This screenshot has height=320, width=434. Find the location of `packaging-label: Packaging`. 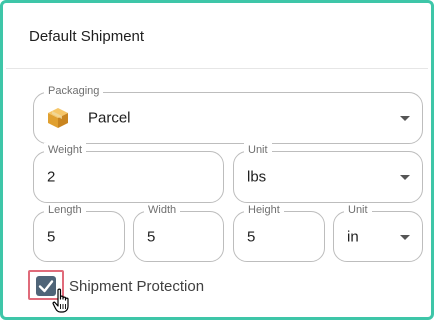

packaging-label: Packaging is located at coordinates (74, 91).